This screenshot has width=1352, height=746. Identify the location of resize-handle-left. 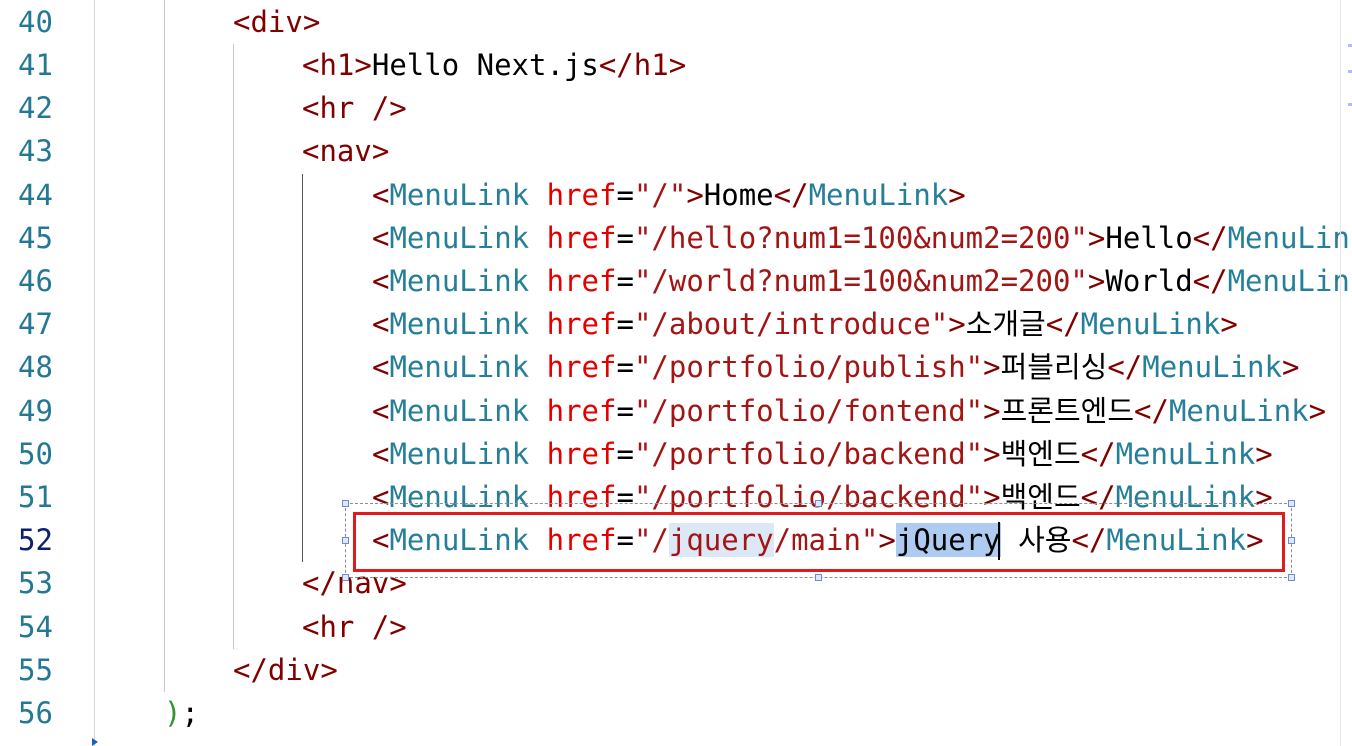
(345, 540).